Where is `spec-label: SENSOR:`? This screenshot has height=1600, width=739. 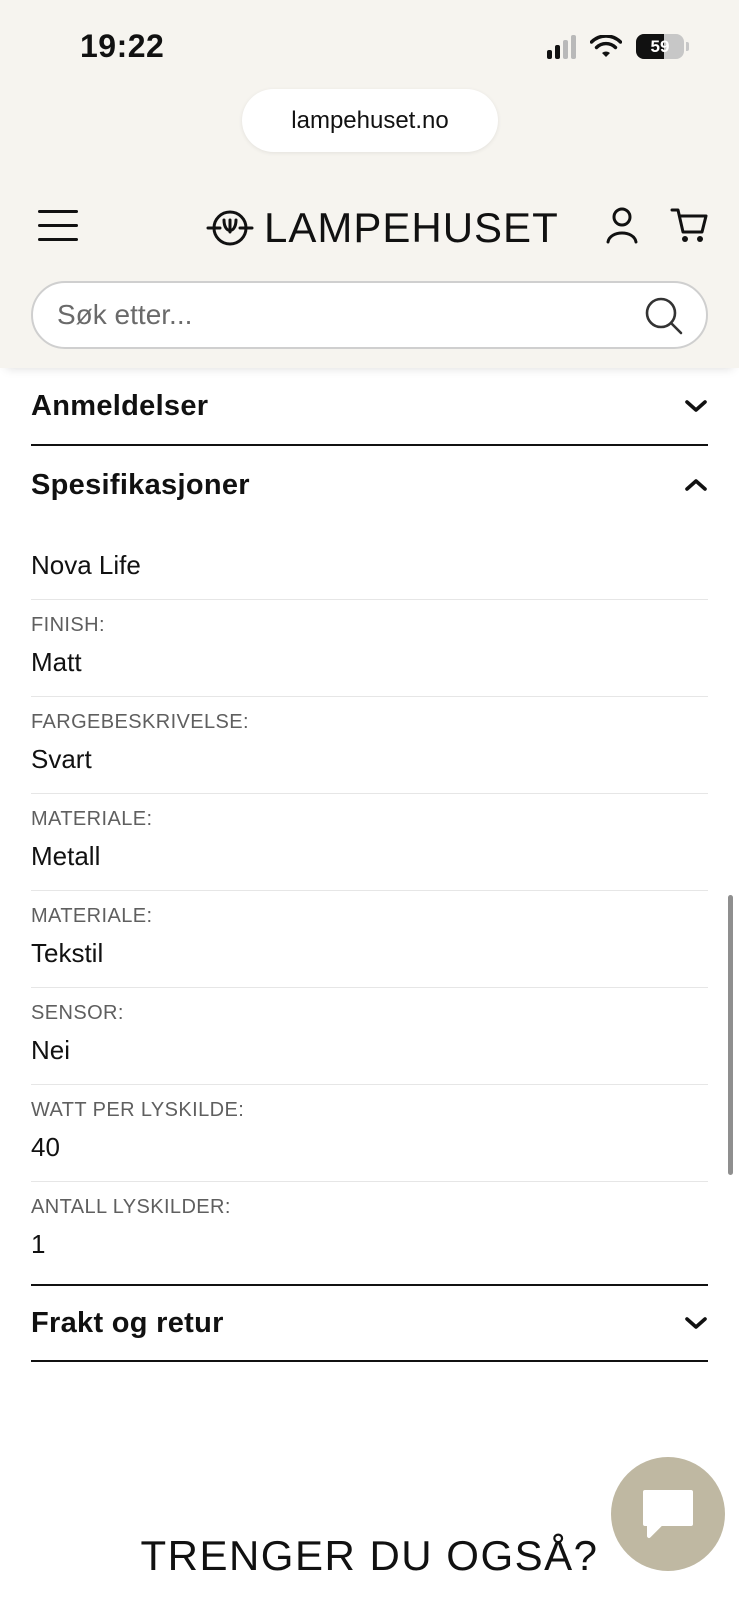 spec-label: SENSOR: is located at coordinates (77, 1013).